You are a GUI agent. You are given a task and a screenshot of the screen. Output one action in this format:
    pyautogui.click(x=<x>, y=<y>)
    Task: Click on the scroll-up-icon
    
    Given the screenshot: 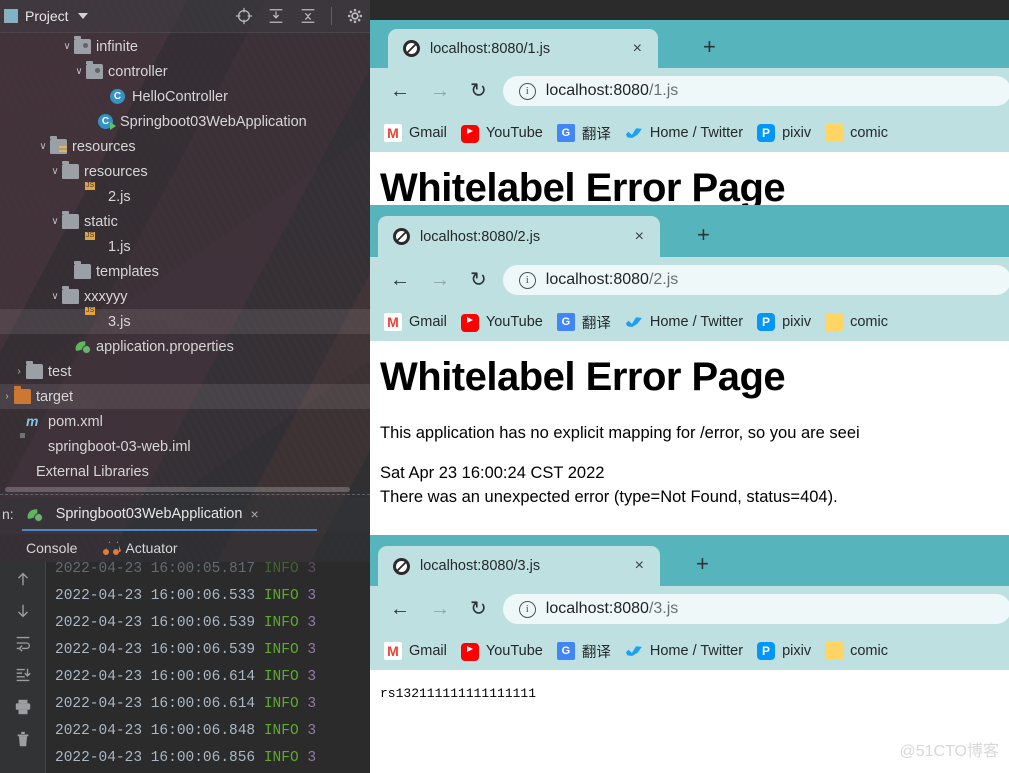 What is the action you would take?
    pyautogui.click(x=23, y=579)
    